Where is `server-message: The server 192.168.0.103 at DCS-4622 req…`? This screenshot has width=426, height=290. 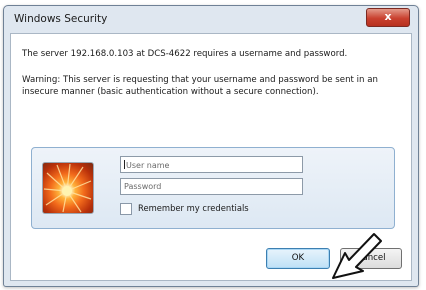
server-message: The server 192.168.0.103 at DCS-4622 req… is located at coordinates (185, 54).